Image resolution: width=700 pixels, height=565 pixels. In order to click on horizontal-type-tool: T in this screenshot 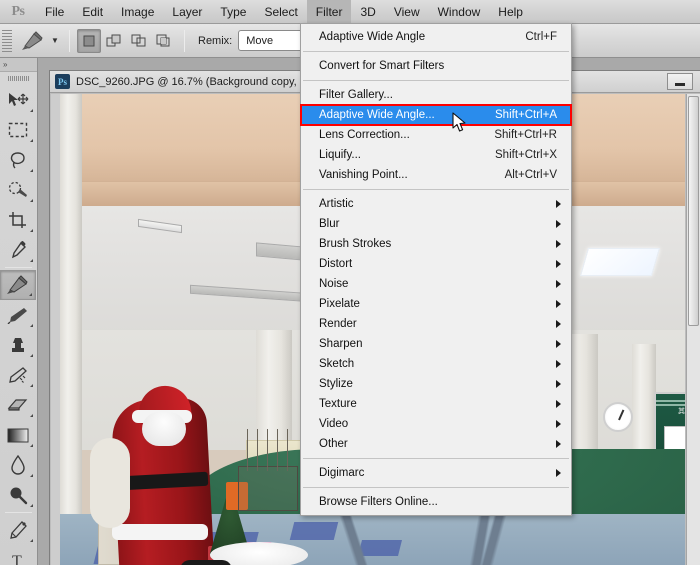, I will do `click(18, 555)`.